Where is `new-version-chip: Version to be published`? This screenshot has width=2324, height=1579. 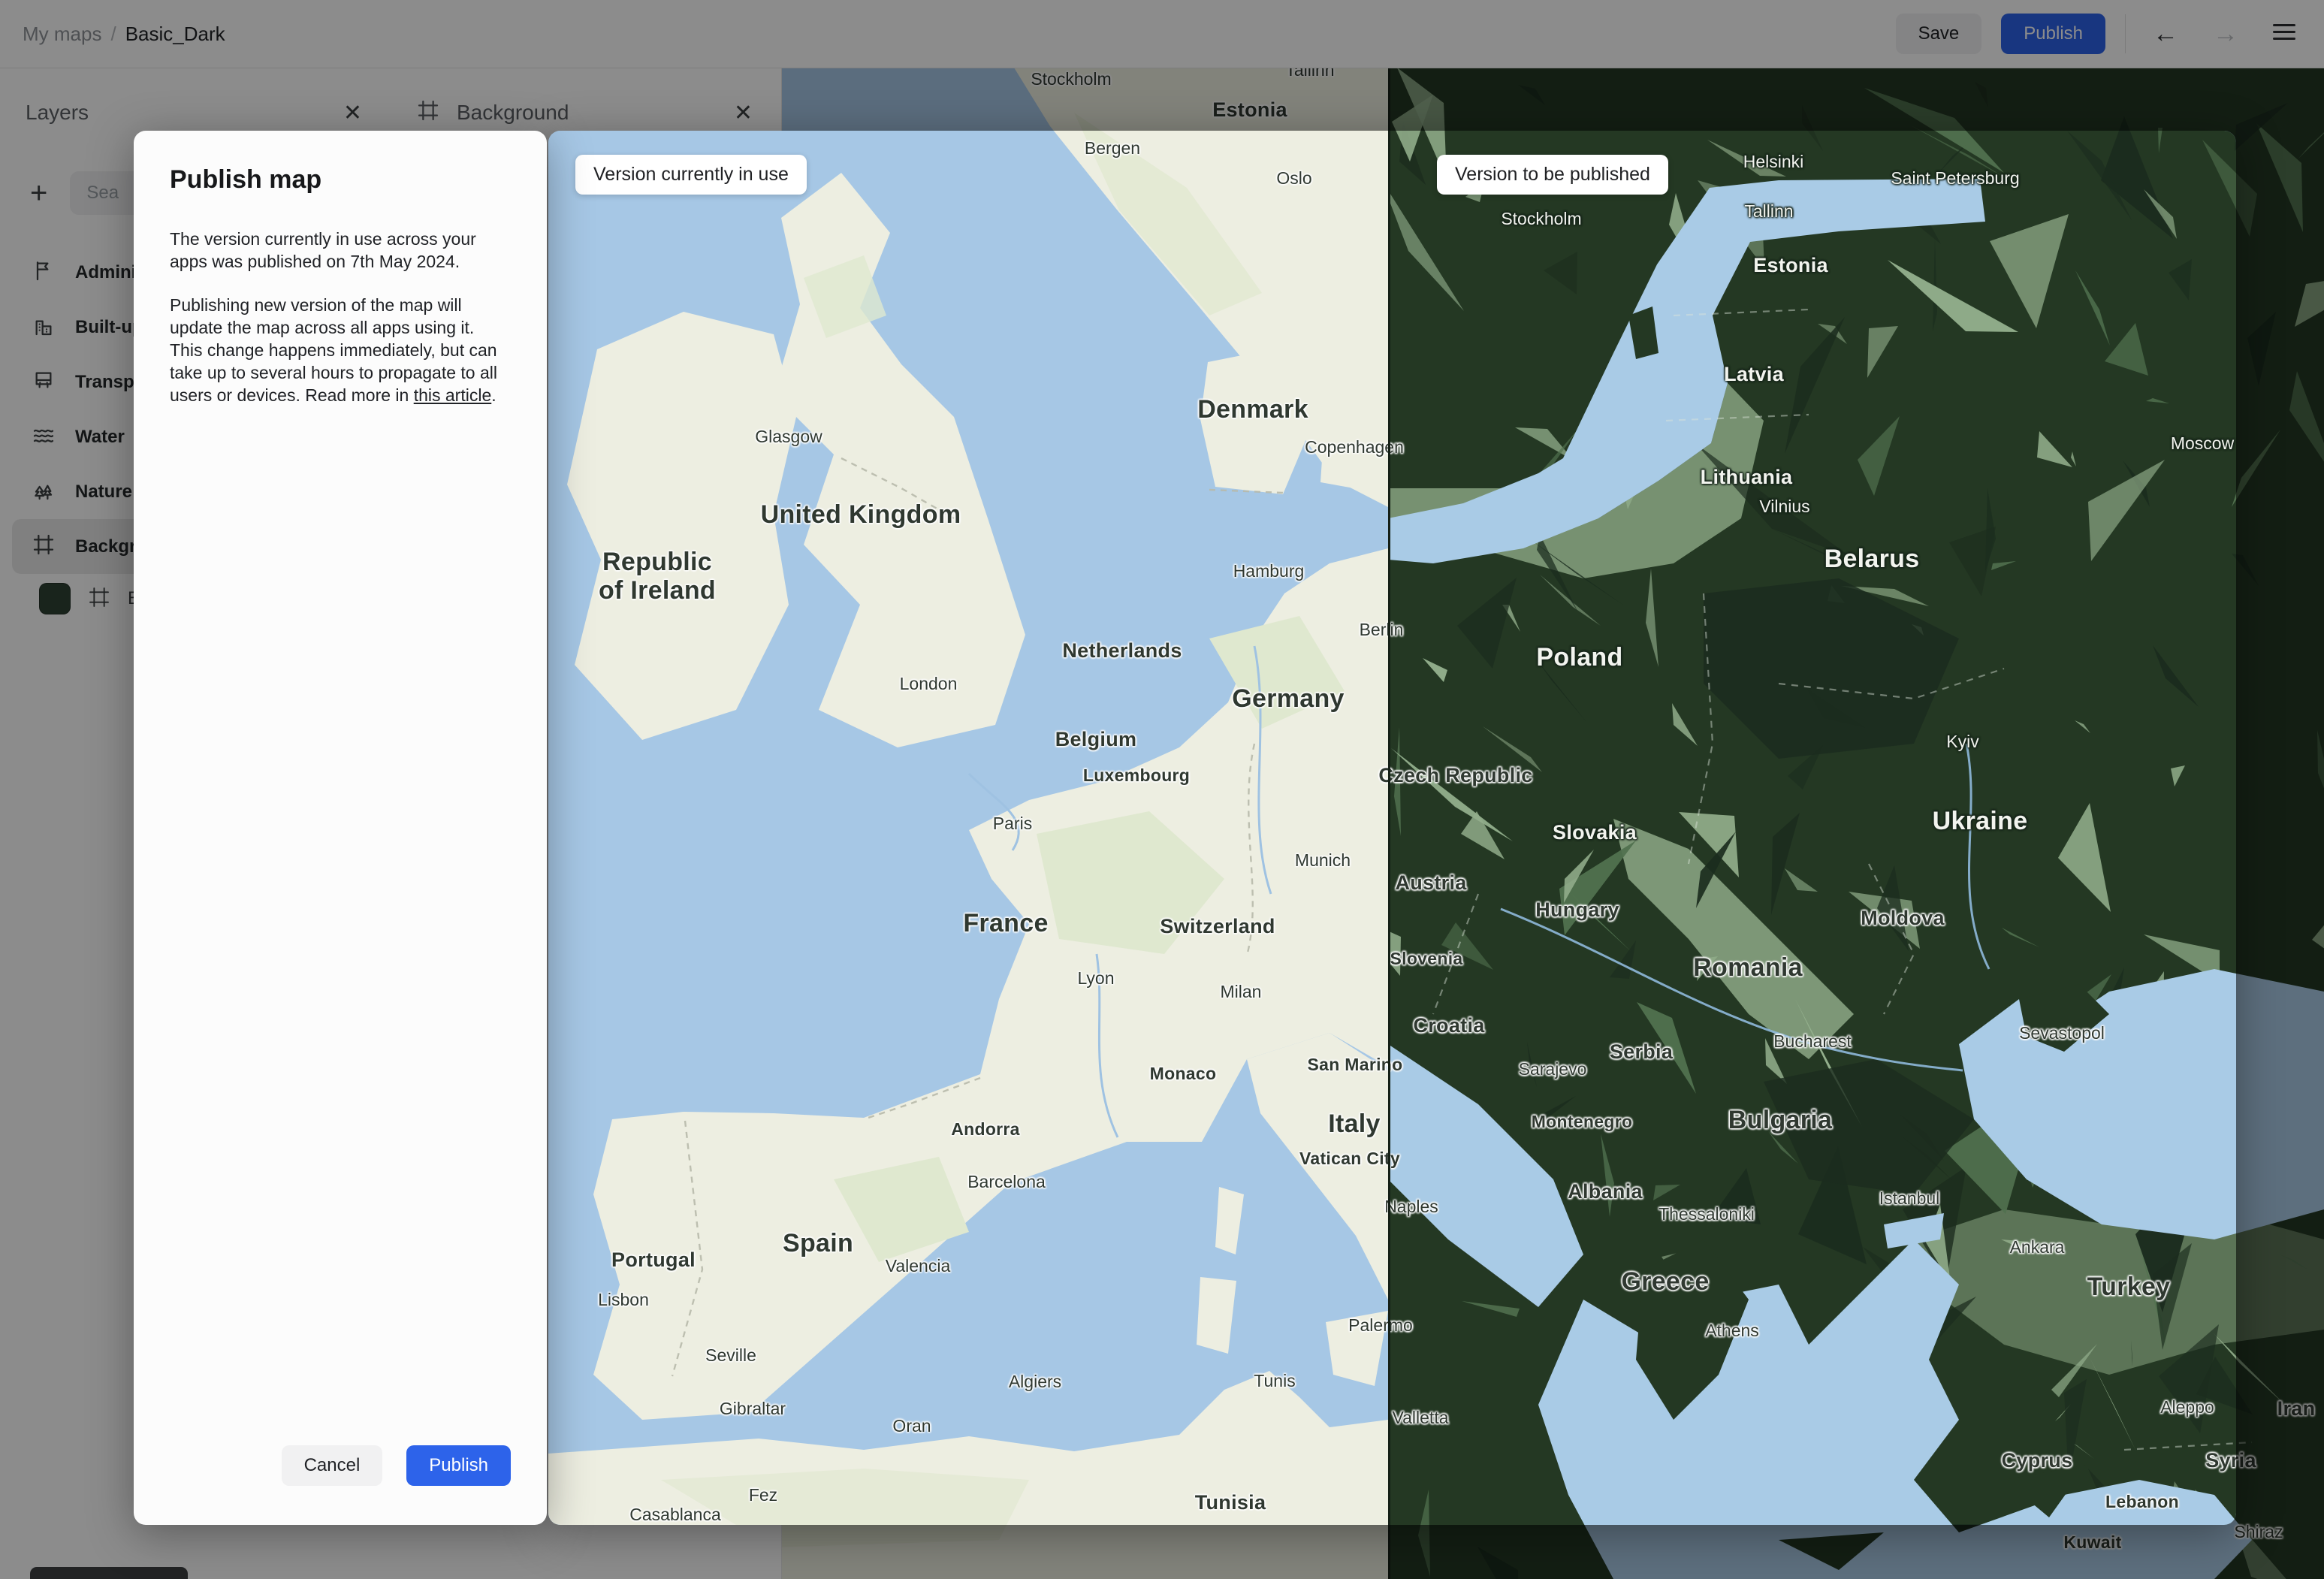 new-version-chip: Version to be published is located at coordinates (1552, 175).